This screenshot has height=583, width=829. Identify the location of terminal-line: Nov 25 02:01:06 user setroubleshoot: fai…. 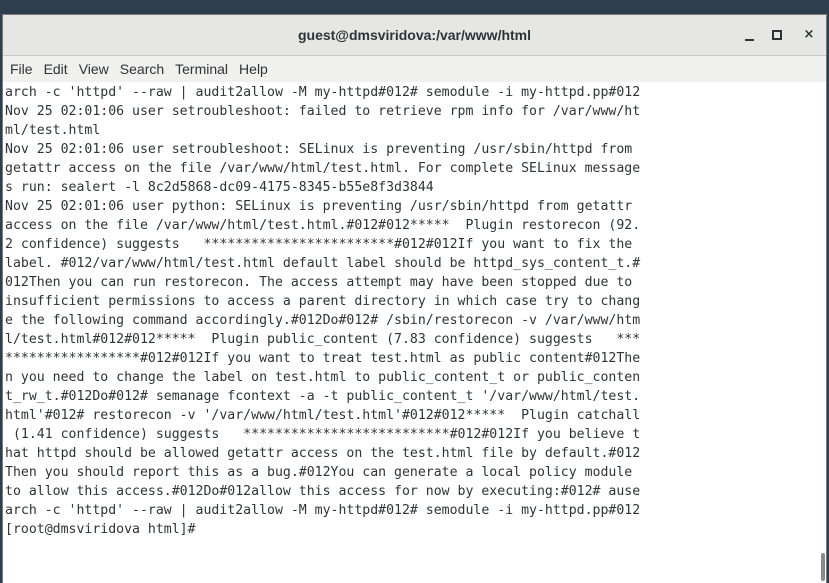
(323, 111).